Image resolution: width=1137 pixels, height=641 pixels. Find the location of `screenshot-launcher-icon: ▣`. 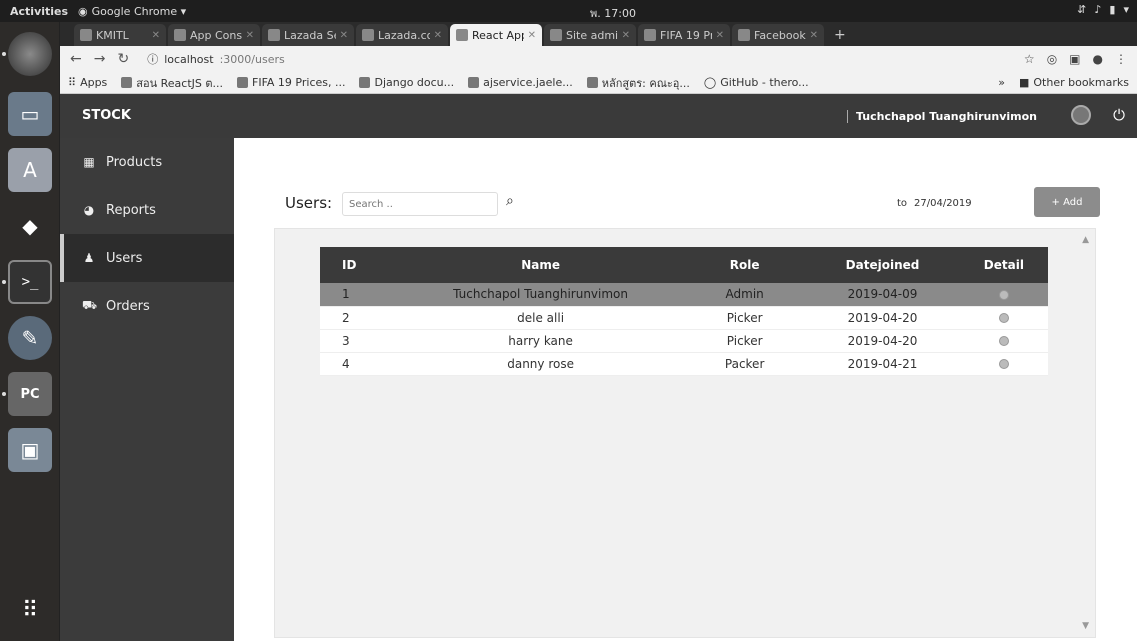

screenshot-launcher-icon: ▣ is located at coordinates (30, 450).